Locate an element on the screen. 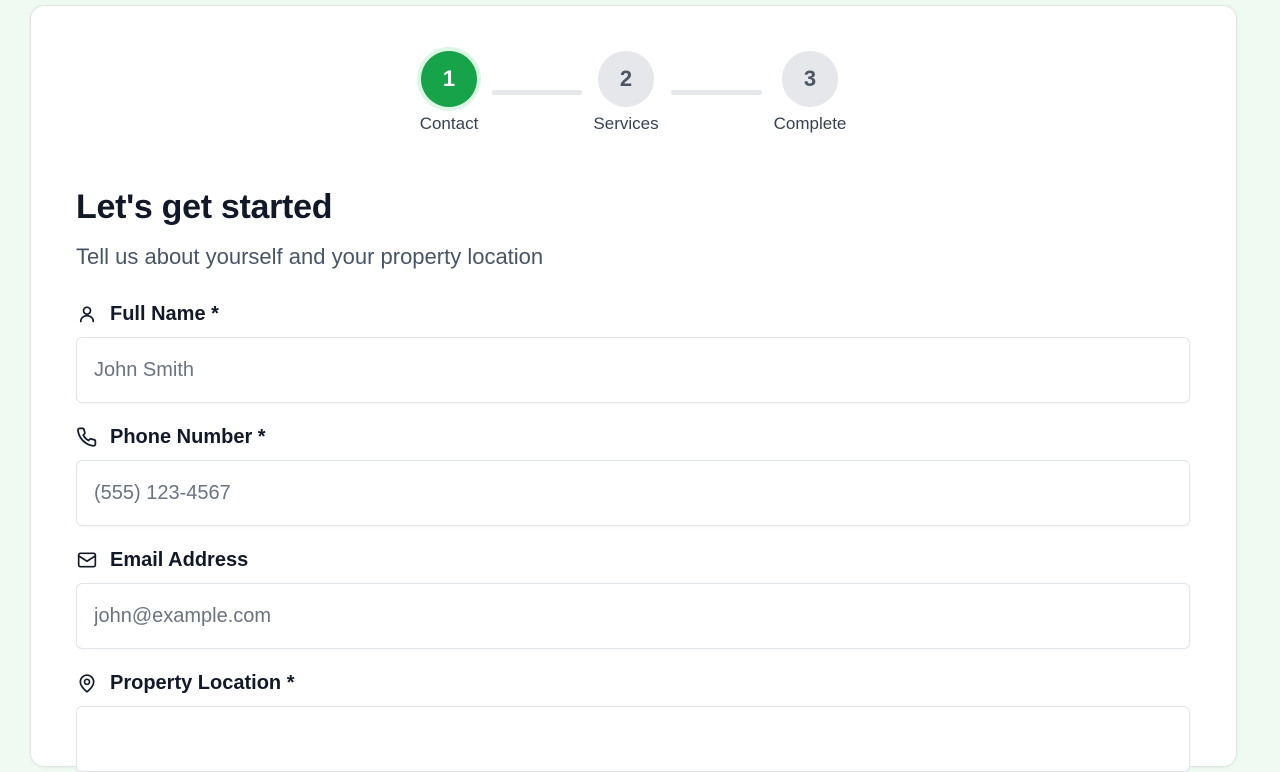 The image size is (1280, 772). step-3-indicator: 3 is located at coordinates (810, 79).